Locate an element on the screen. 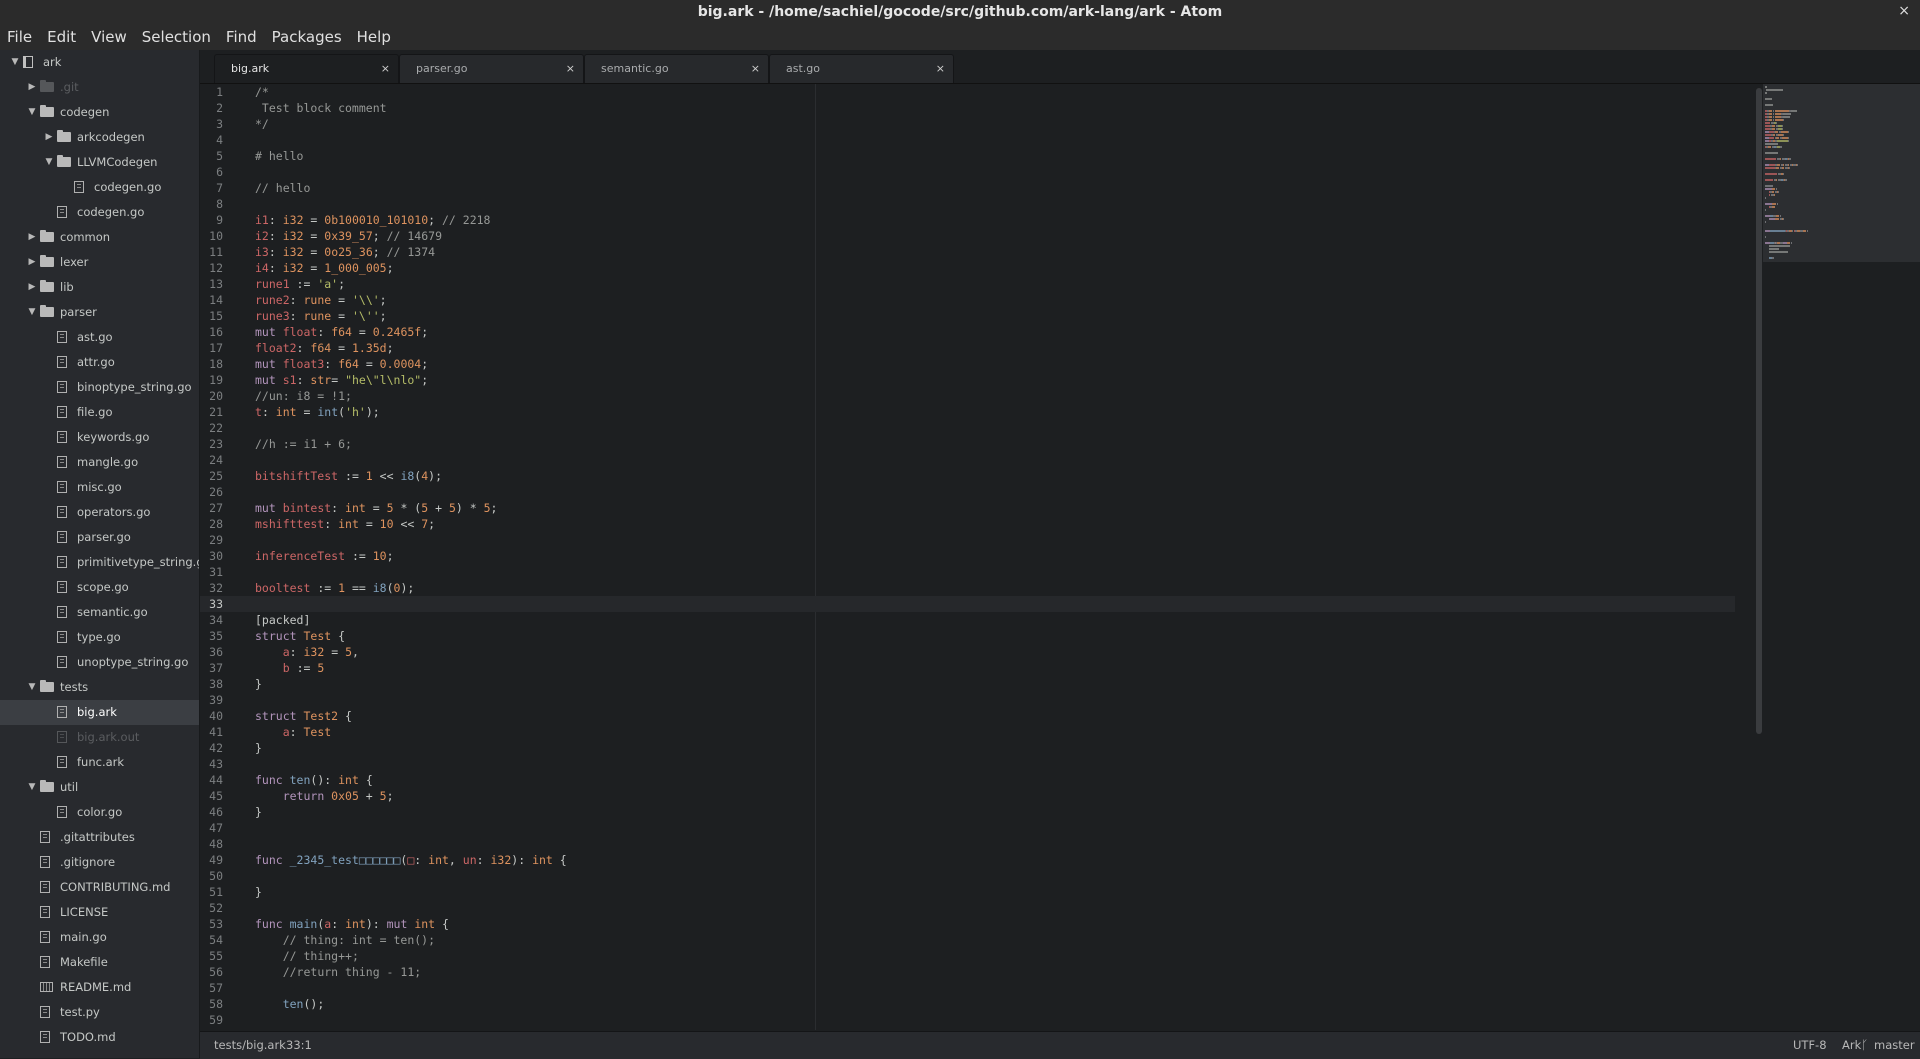 This screenshot has height=1059, width=1920. line-number: 37 is located at coordinates (222, 668).